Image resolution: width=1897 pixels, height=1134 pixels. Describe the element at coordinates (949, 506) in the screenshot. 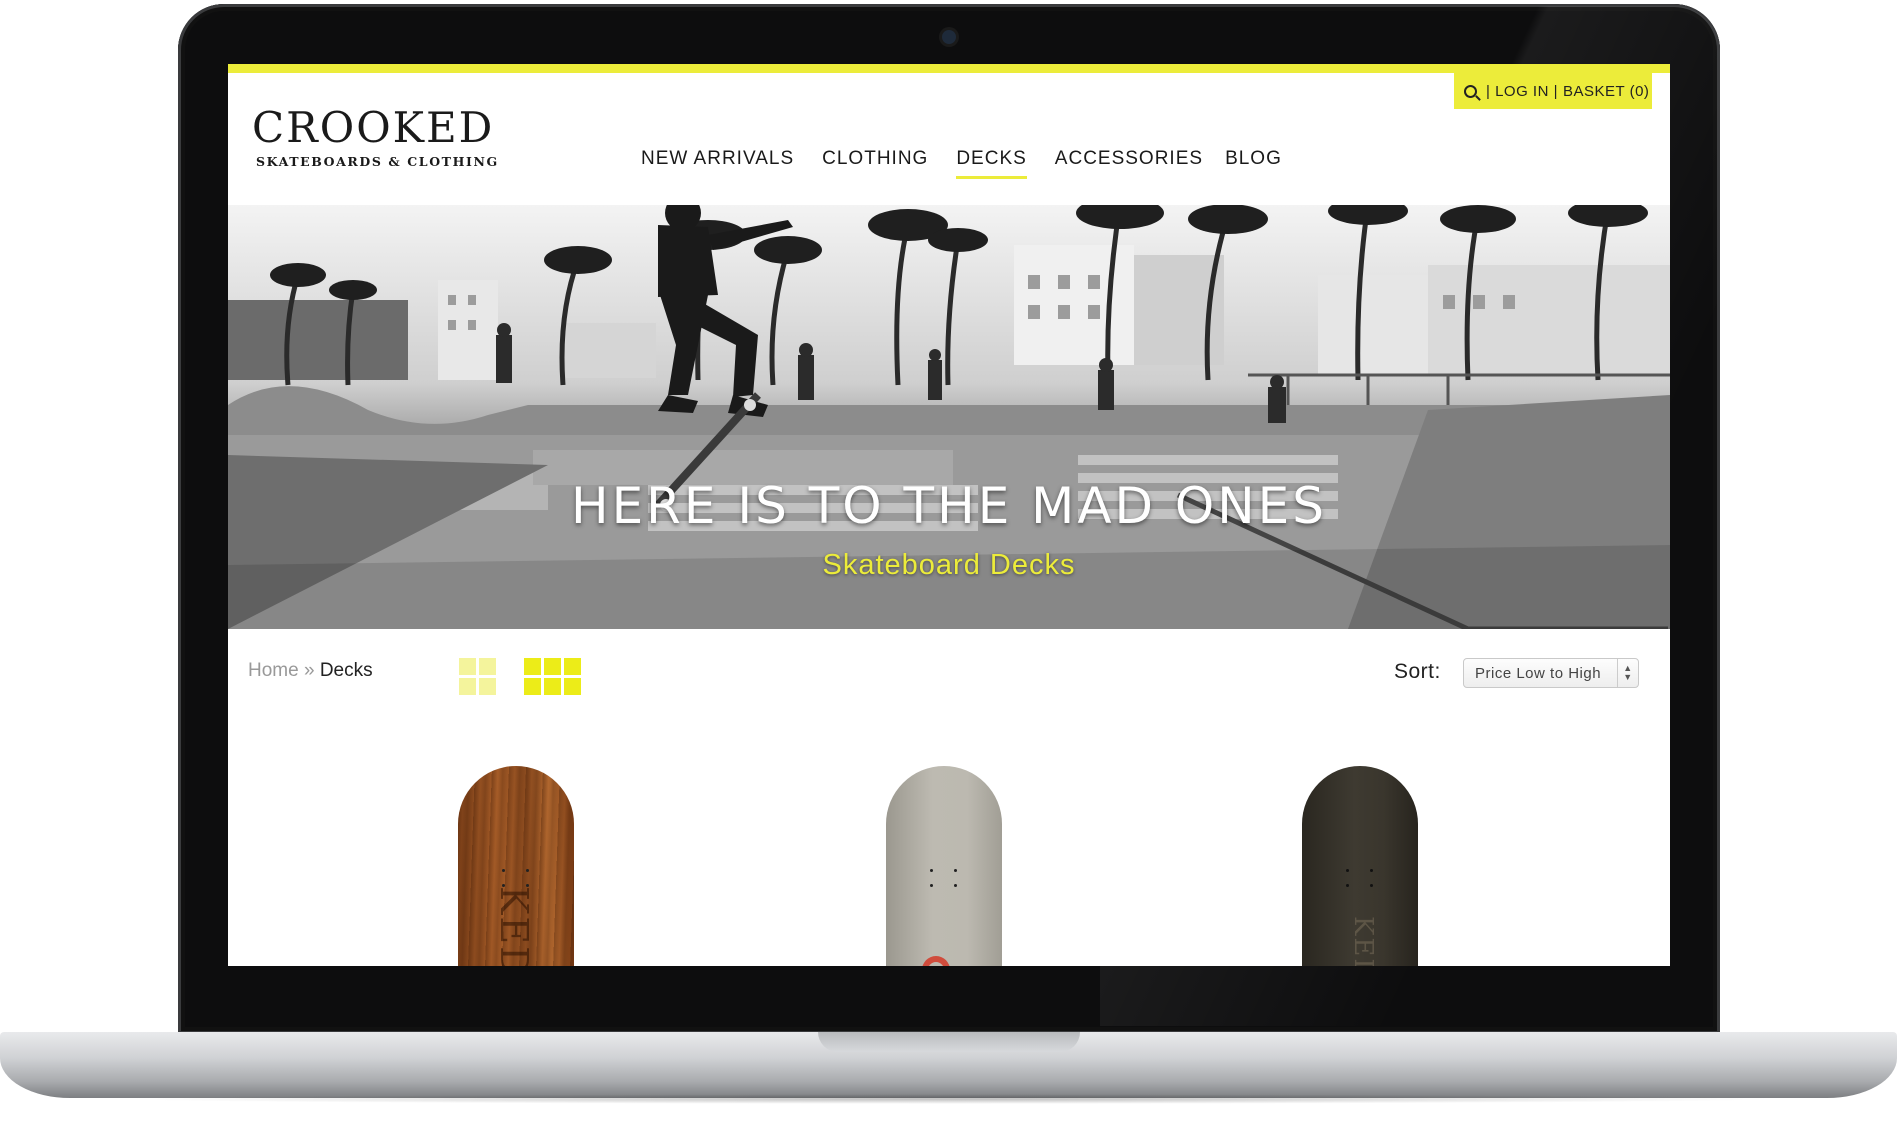

I see `hero-title: HERE IS TO THE MAD ONES` at that location.